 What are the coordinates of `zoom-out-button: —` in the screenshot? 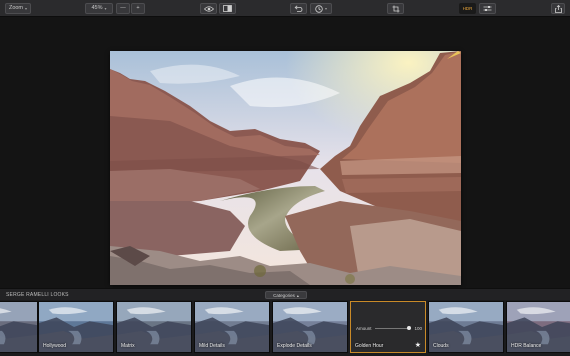 It's located at (123, 8).